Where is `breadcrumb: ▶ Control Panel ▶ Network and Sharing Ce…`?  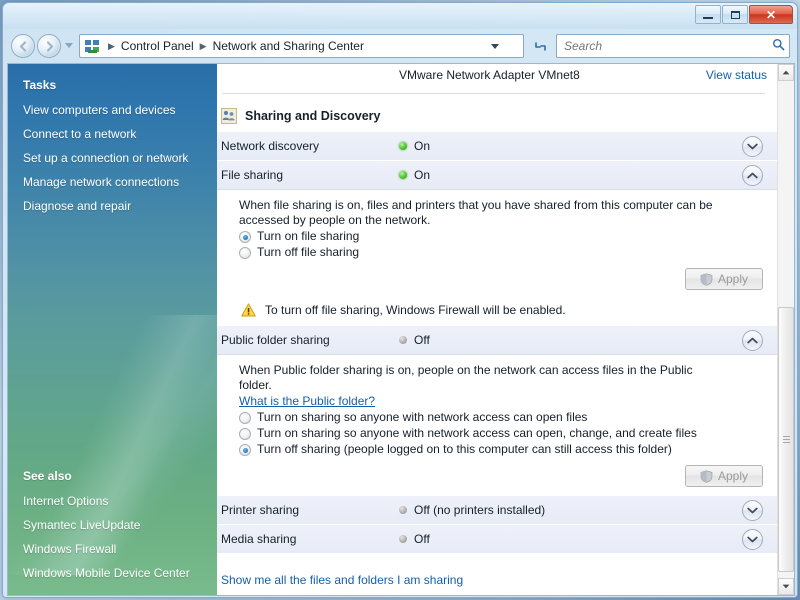 breadcrumb: ▶ Control Panel ▶ Network and Sharing Ce… is located at coordinates (301, 46).